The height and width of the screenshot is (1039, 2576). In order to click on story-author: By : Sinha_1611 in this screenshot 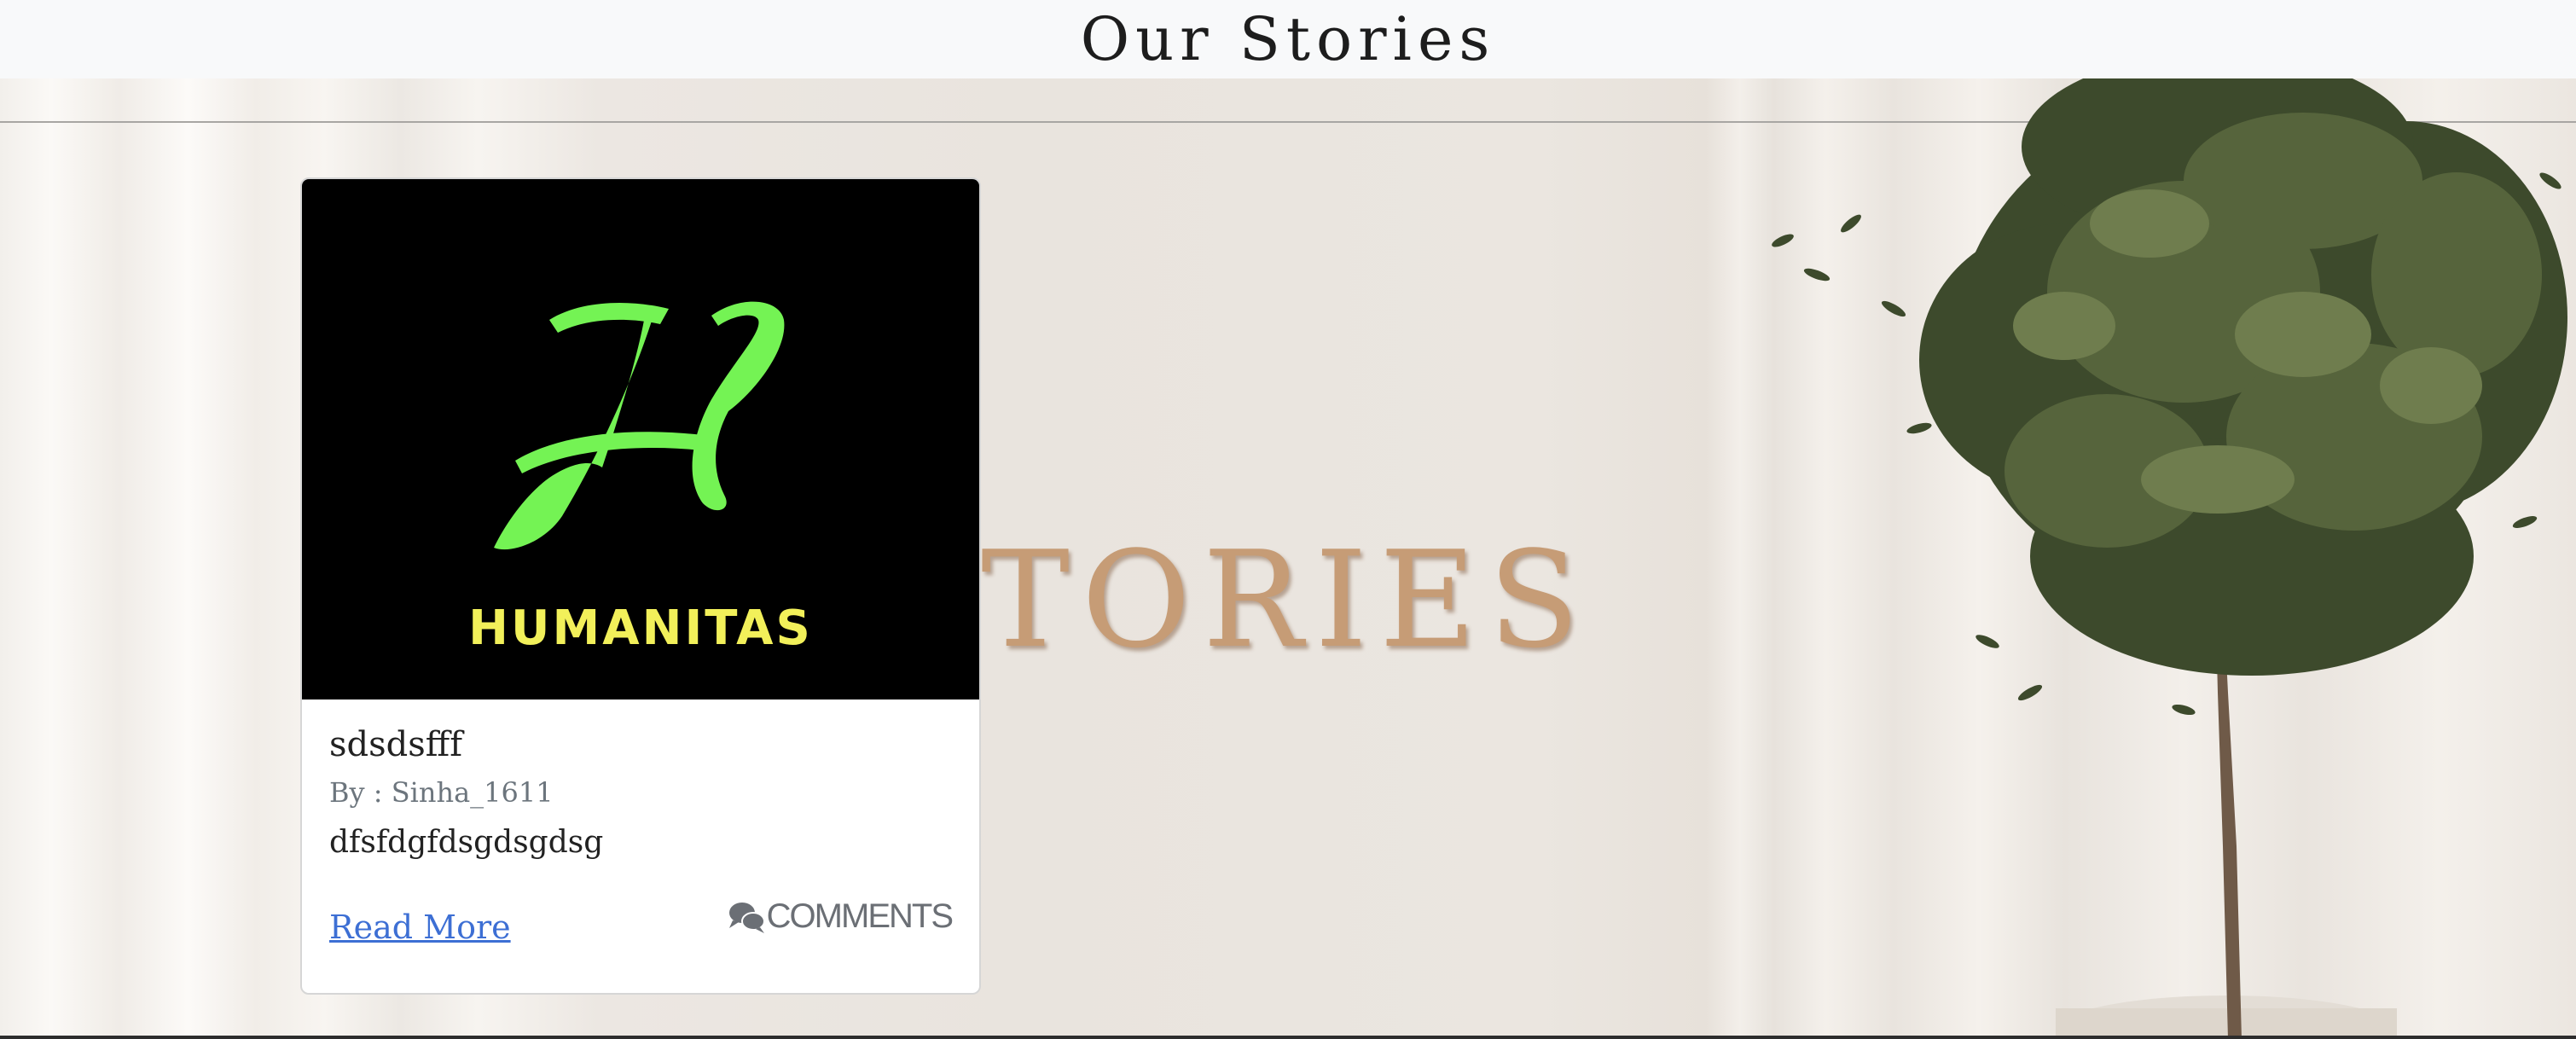, I will do `click(441, 792)`.